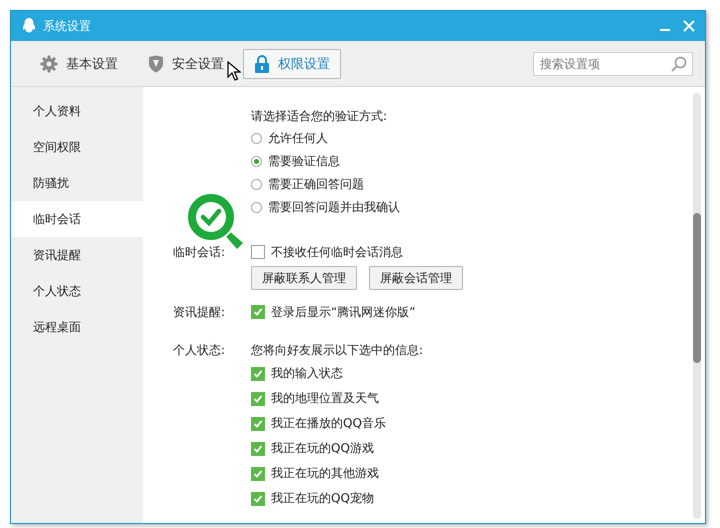 The image size is (720, 528). I want to click on gear-icon, so click(49, 63).